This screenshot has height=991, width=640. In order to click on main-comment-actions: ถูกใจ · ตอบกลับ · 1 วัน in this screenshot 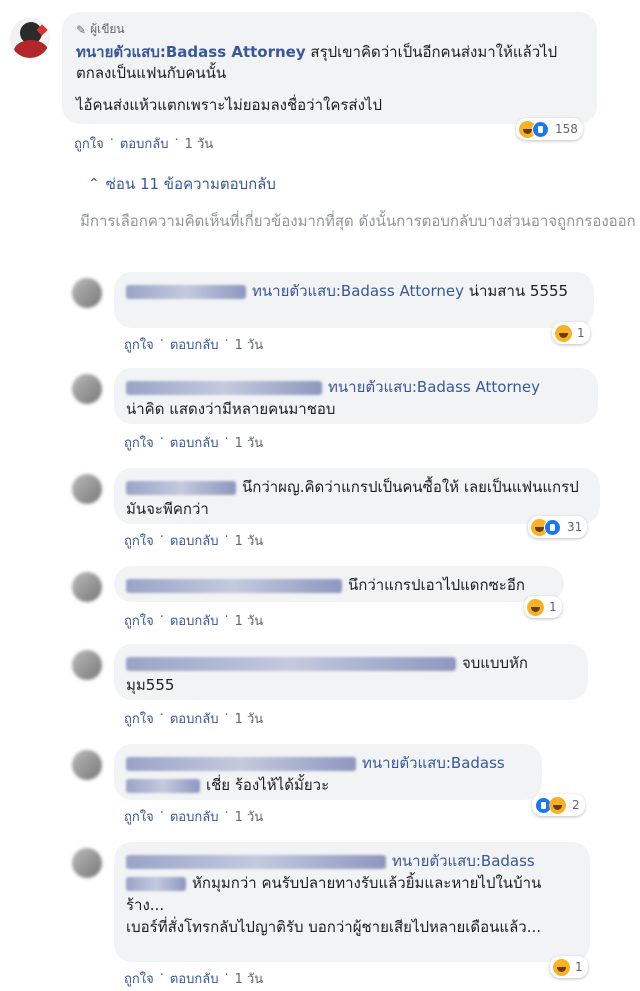, I will do `click(144, 143)`.